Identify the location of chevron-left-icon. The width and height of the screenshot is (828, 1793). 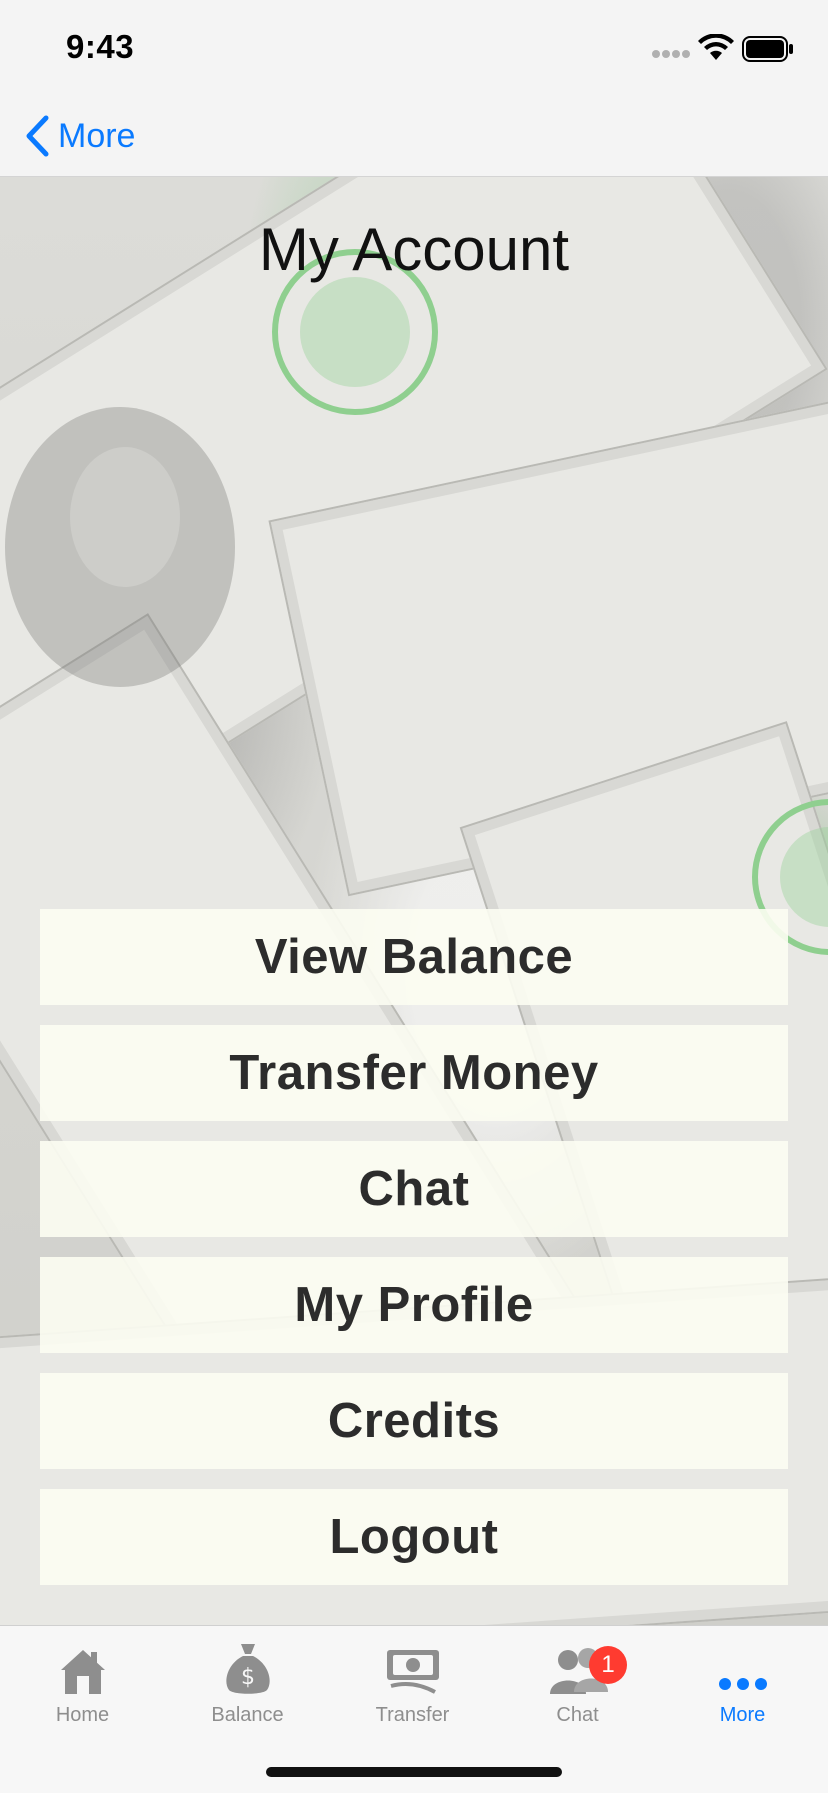
(37, 136).